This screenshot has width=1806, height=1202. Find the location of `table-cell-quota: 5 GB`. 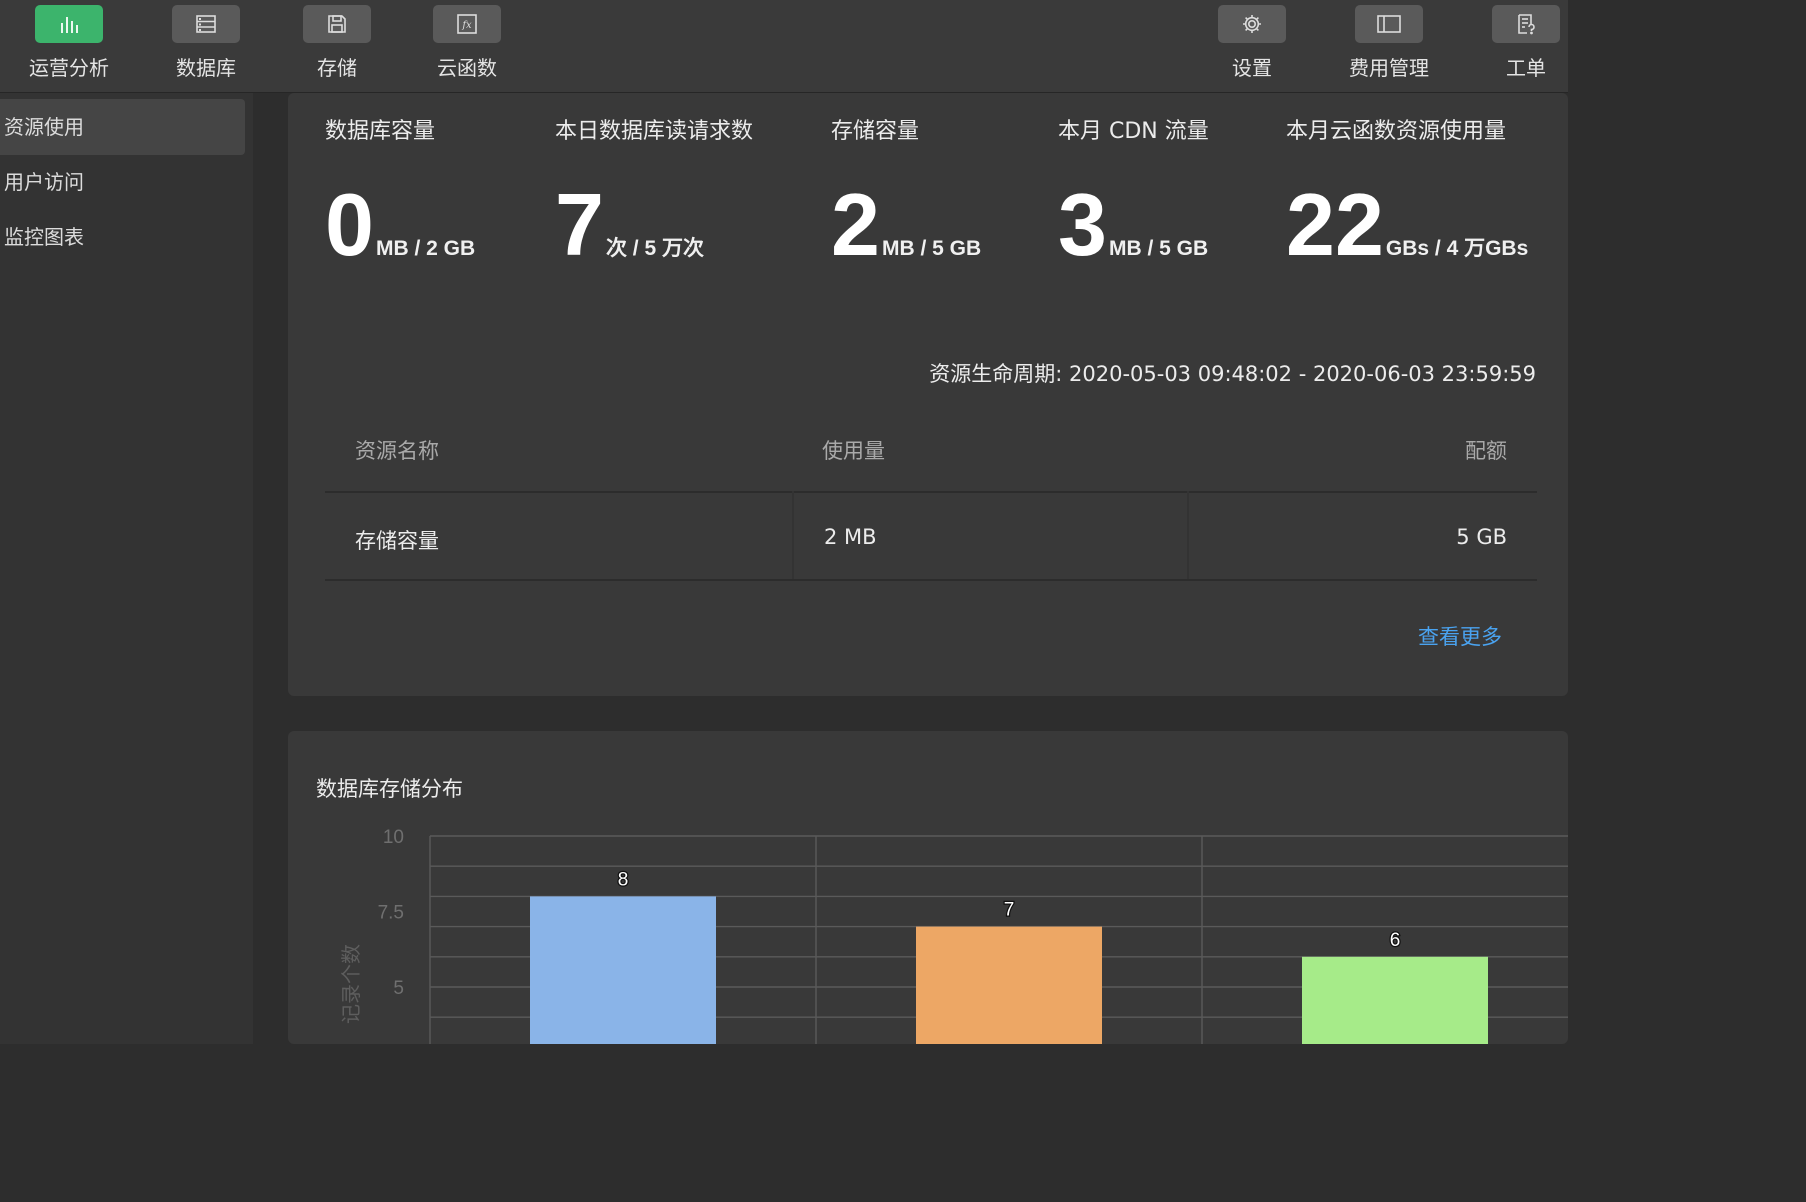

table-cell-quota: 5 GB is located at coordinates (1481, 537).